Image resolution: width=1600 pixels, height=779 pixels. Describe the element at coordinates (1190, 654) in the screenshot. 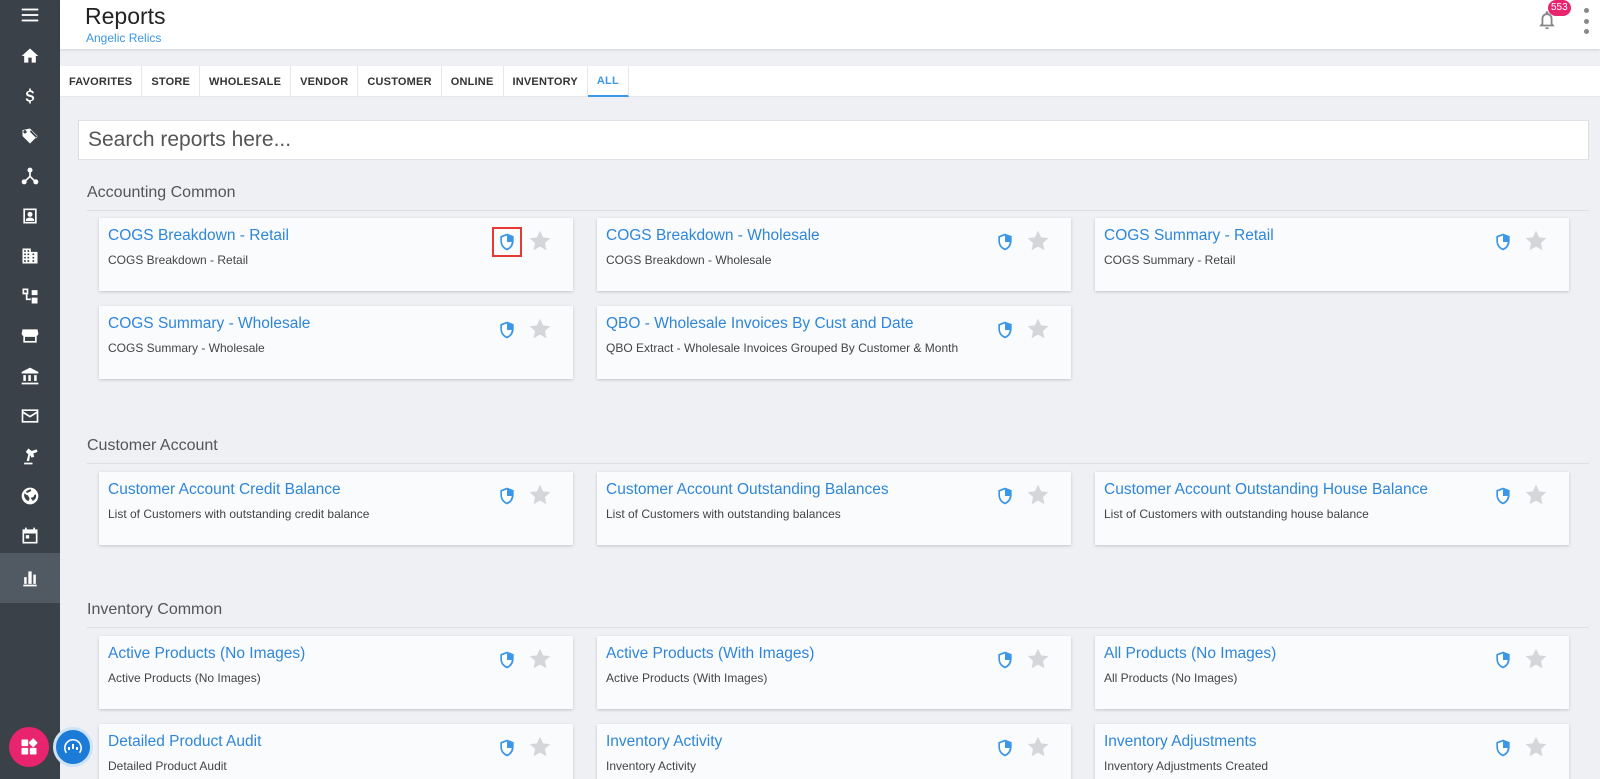

I see `report-title: All Products (No Images)` at that location.